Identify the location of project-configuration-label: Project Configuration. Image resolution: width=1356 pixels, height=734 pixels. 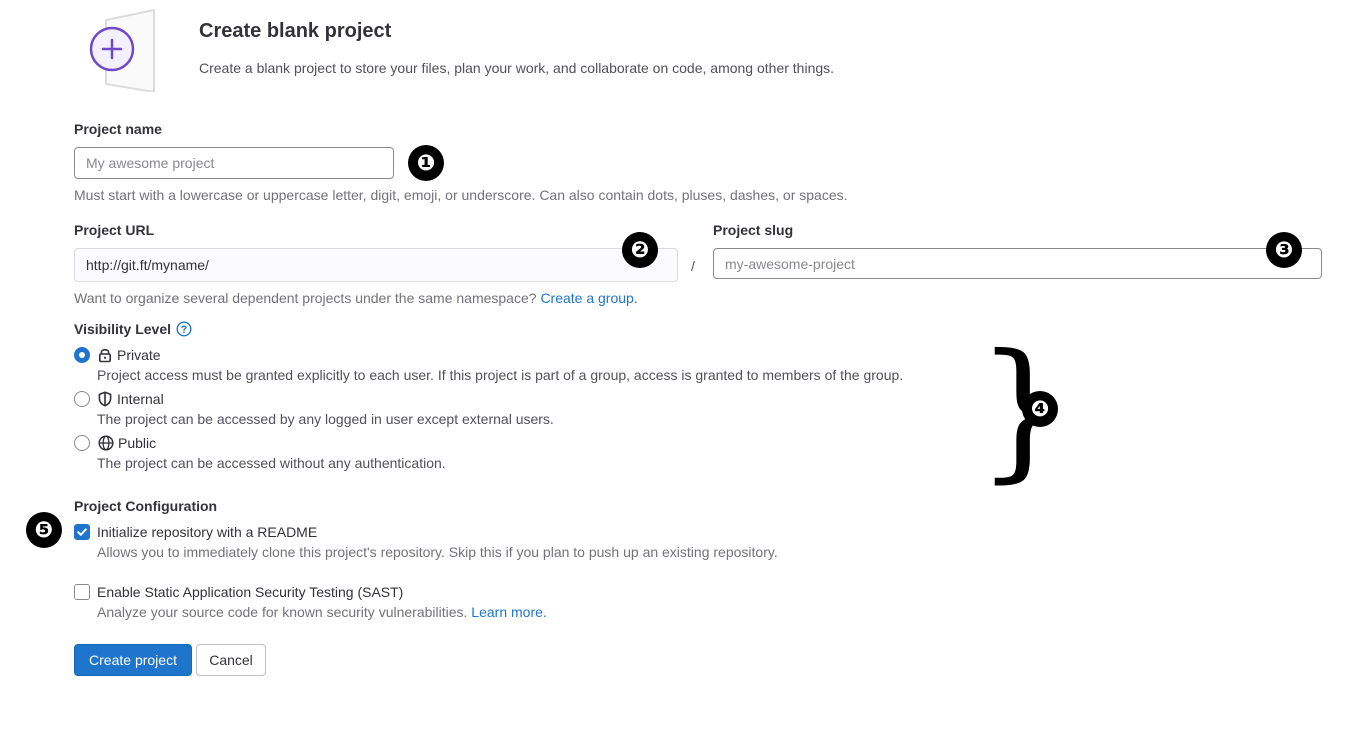
(146, 506).